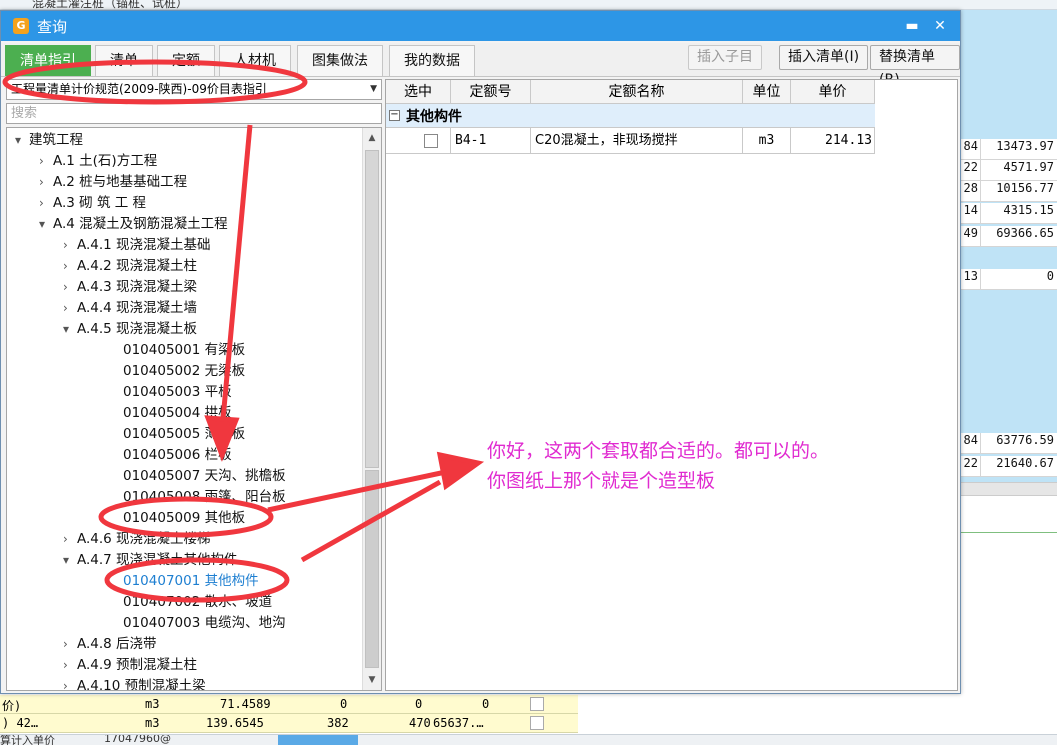  I want to click on tree-item: 010405007 天沟、挑檐板, so click(197, 476).